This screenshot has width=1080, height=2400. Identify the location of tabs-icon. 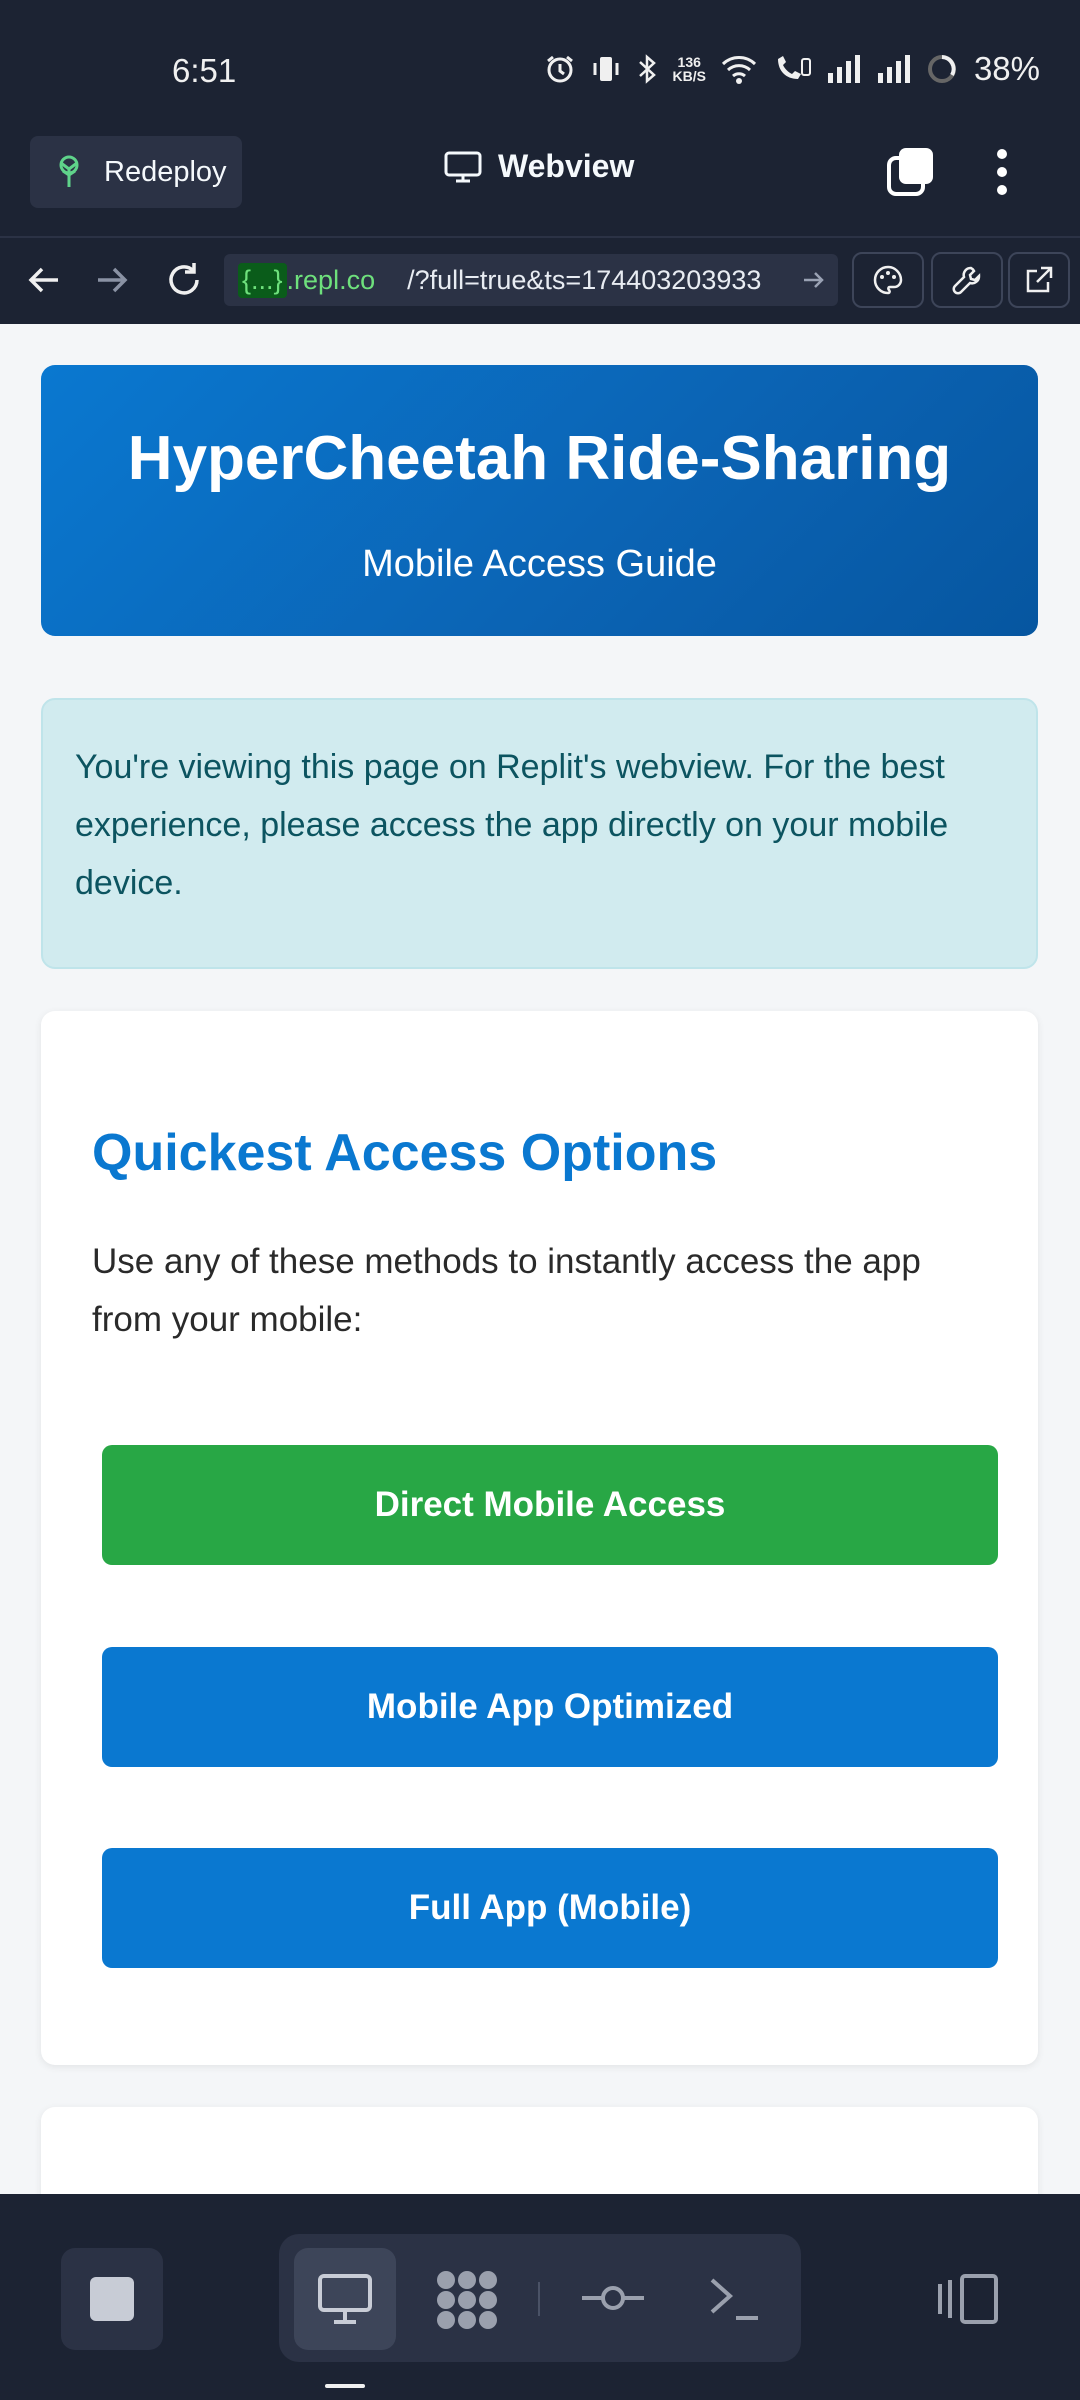
(911, 172).